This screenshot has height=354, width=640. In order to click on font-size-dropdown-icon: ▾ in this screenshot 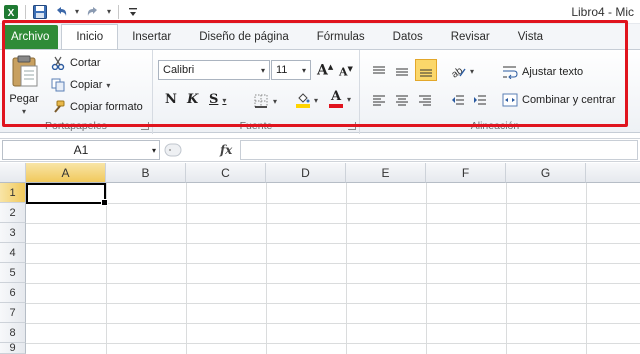, I will do `click(304, 70)`.